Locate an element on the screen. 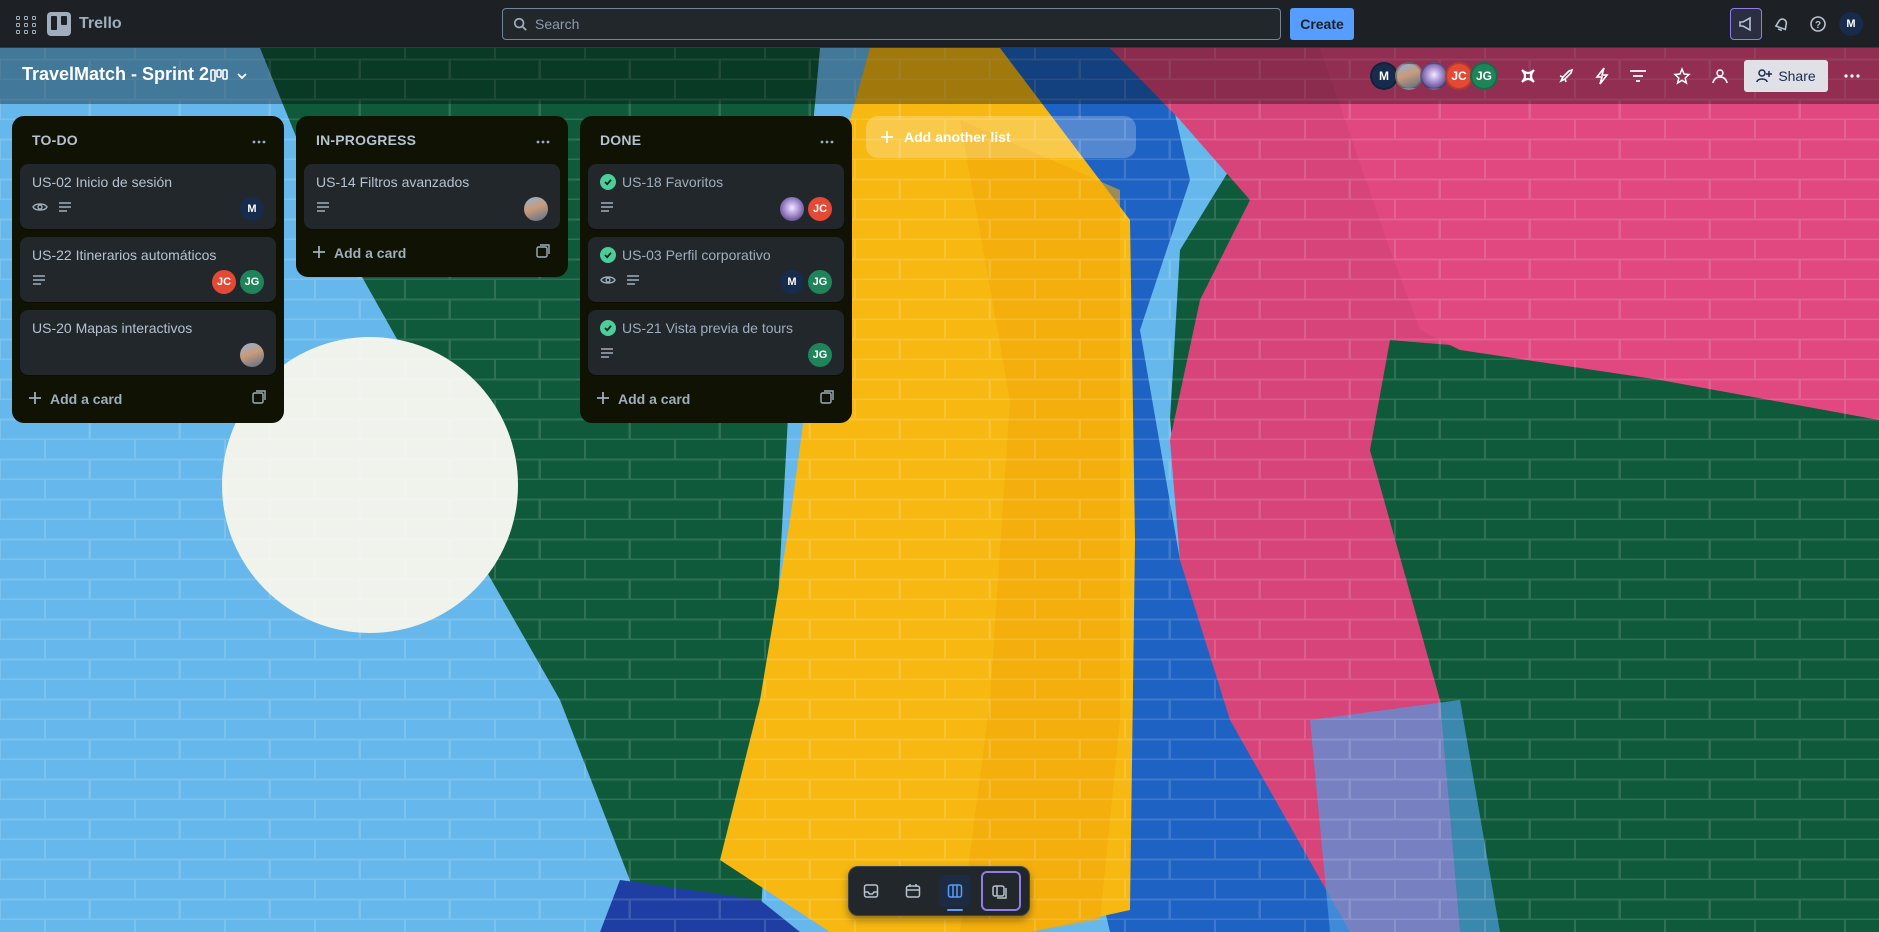 Image resolution: width=1879 pixels, height=932 pixels. app-name: Trello is located at coordinates (100, 23).